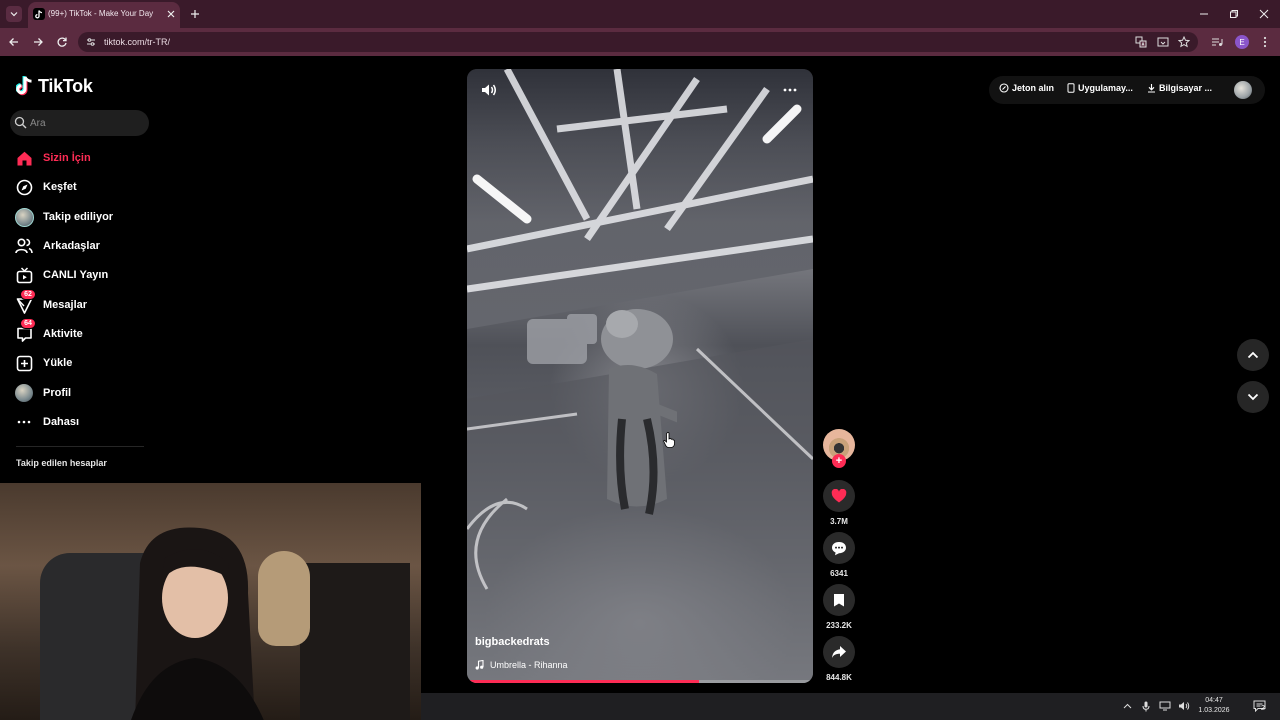  I want to click on bookmark-icon, so click(839, 600).